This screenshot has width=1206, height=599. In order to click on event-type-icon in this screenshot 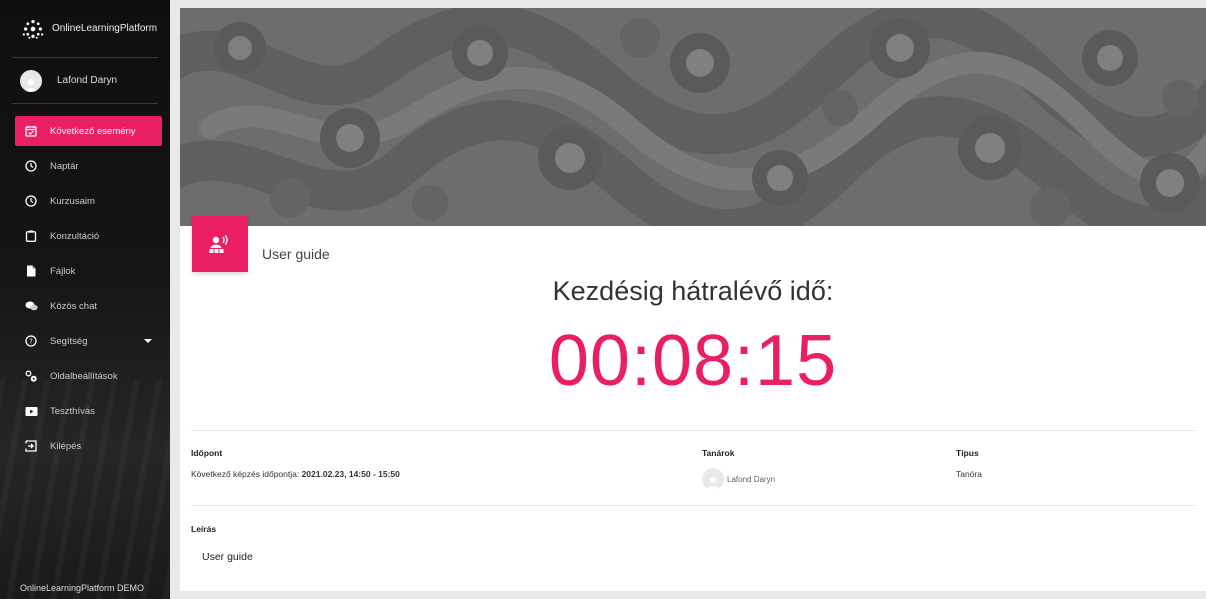, I will do `click(220, 244)`.